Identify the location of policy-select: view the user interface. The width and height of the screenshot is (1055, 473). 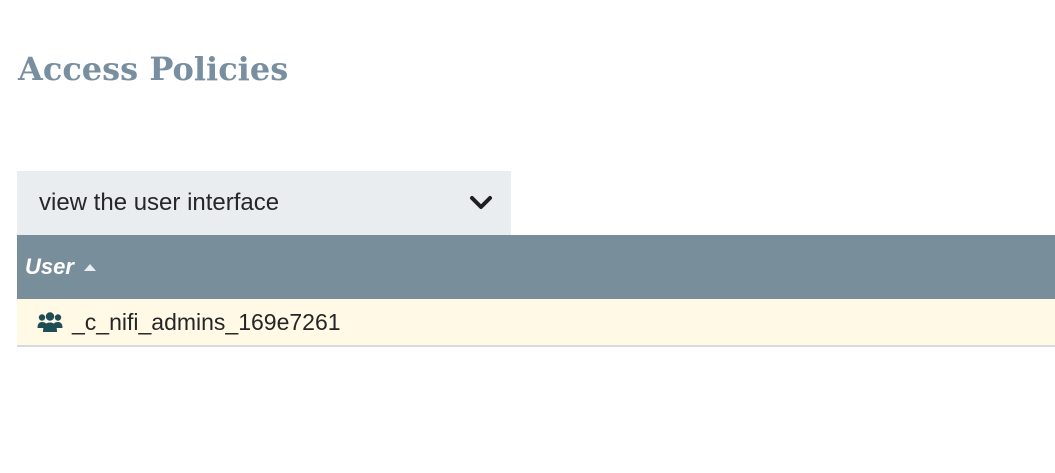
(264, 203).